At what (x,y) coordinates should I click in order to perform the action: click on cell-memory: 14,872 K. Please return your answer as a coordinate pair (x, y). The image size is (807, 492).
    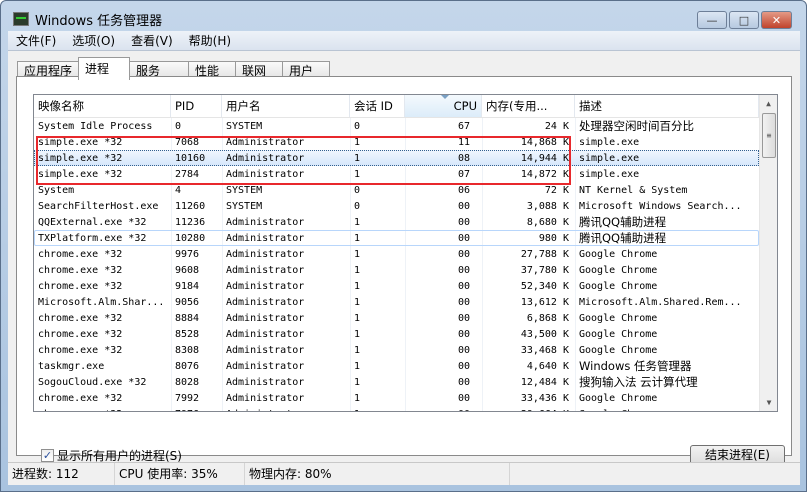
    Looking at the image, I should click on (544, 174).